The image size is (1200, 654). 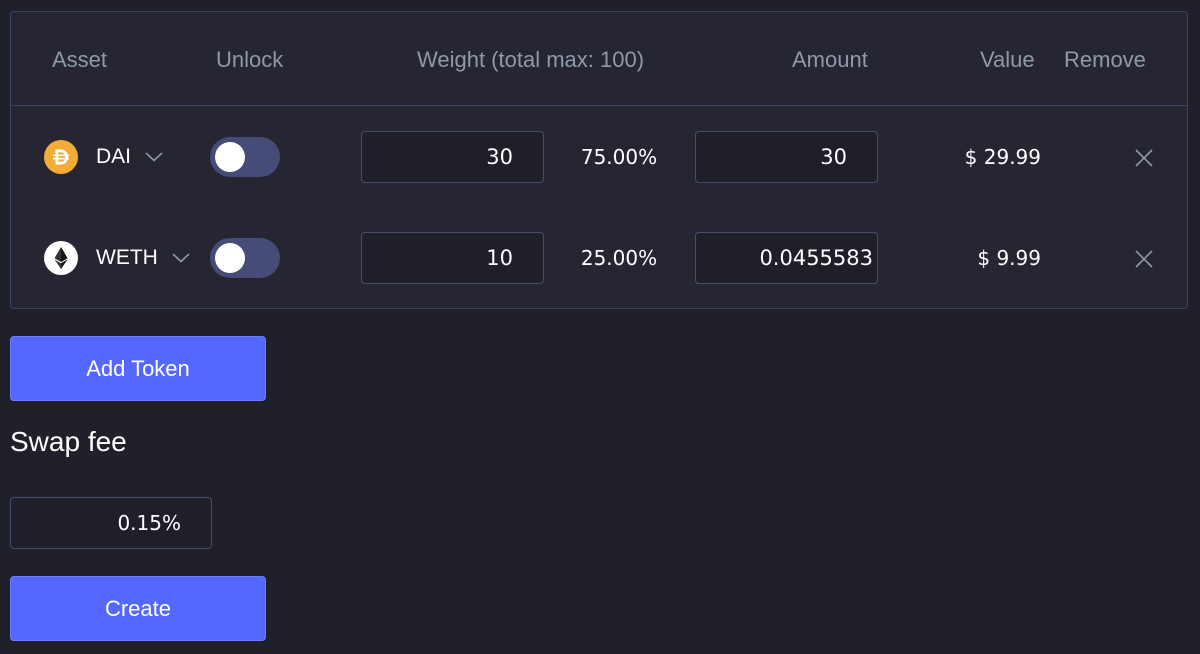 I want to click on header-remove: Remove, so click(x=1105, y=59).